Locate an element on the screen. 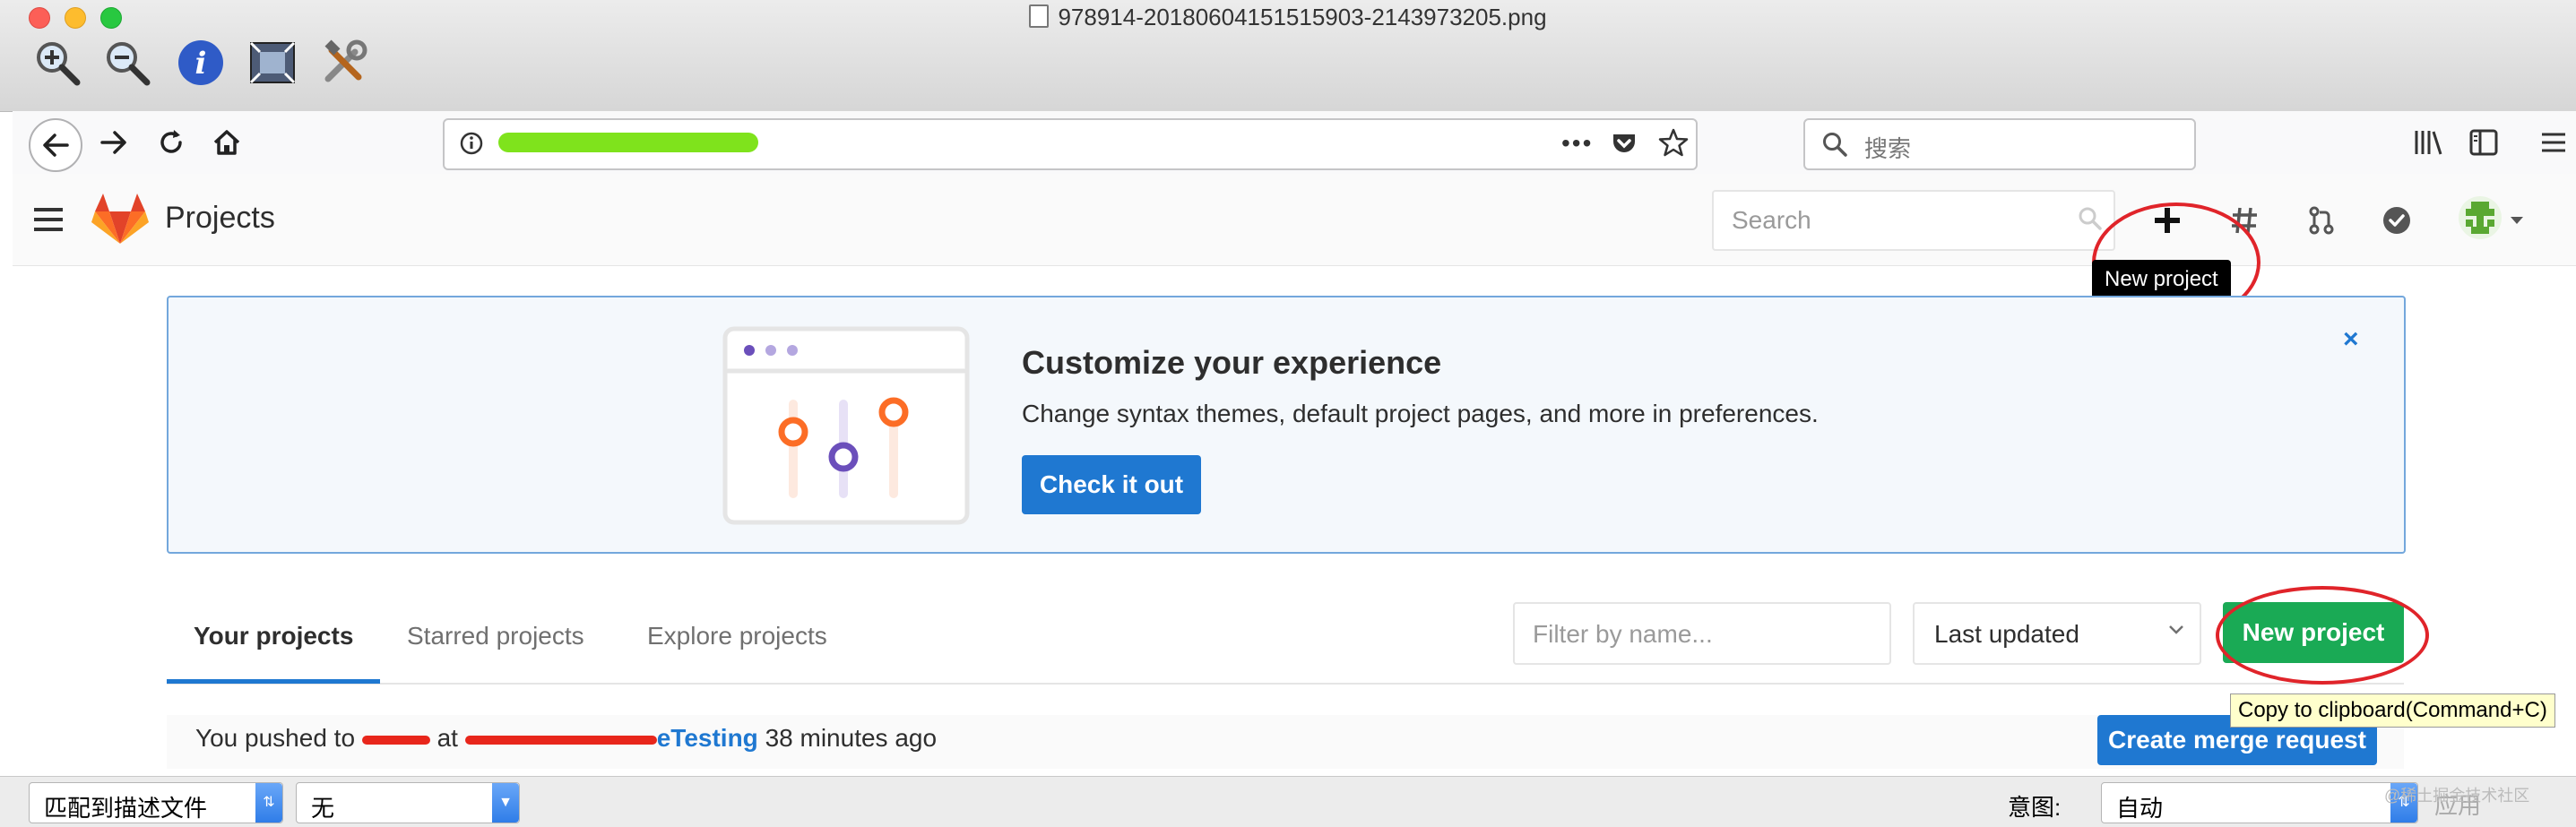 This screenshot has width=2576, height=827. redacted-project-path is located at coordinates (560, 740).